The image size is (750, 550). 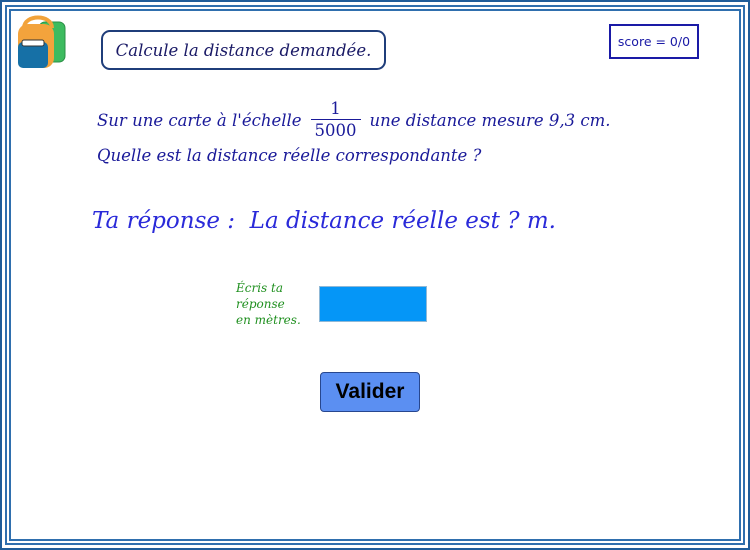 I want to click on hint-line-2: réponse, so click(x=260, y=304).